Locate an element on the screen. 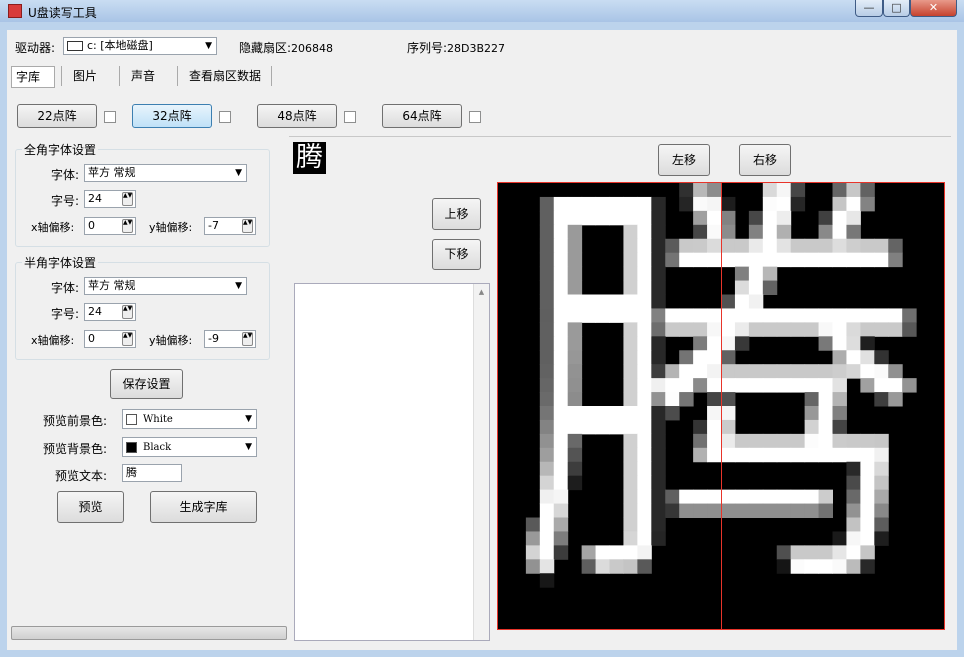 The height and width of the screenshot is (657, 964). fullwidth-font-select: 苹方 常规 ▼ is located at coordinates (165, 173).